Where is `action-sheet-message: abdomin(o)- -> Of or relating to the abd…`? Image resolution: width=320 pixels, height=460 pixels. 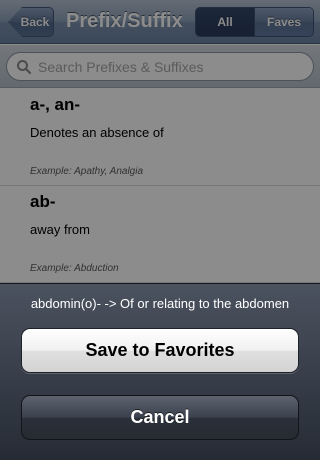
action-sheet-message: abdomin(o)- -> Of or relating to the abd… is located at coordinates (160, 303).